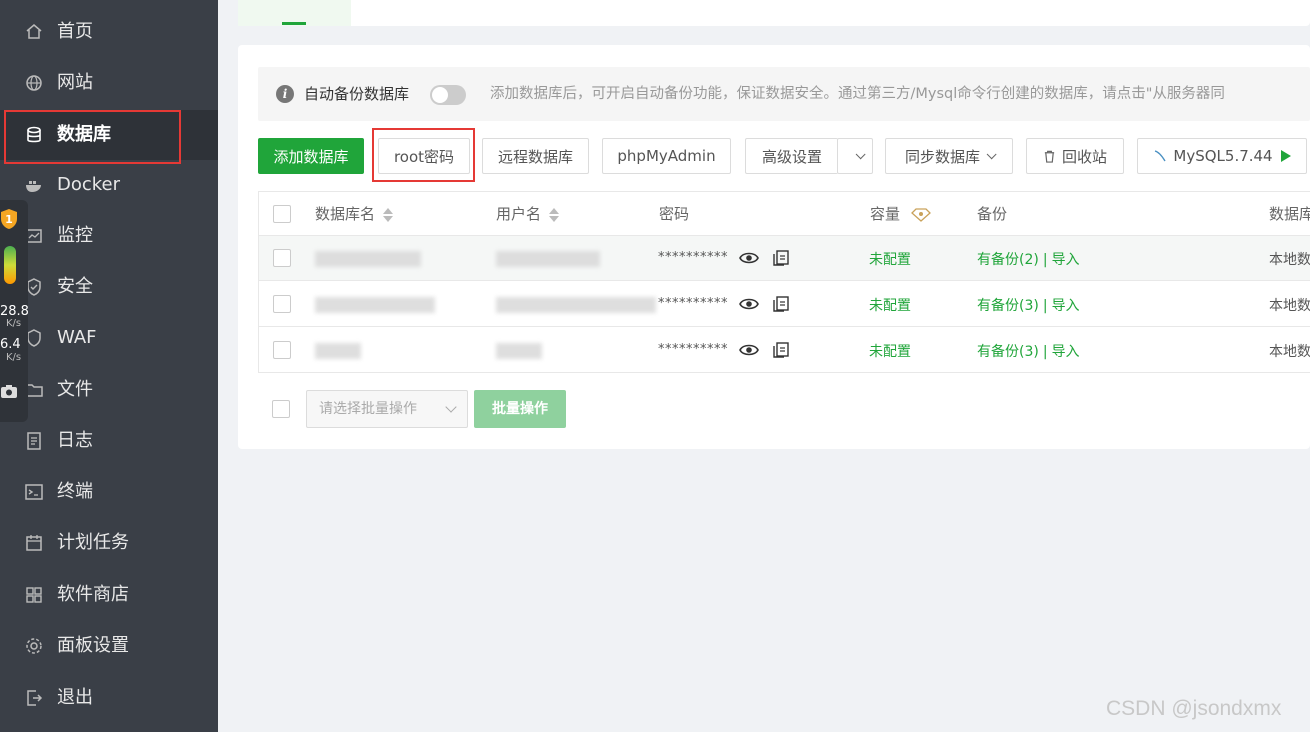 This screenshot has width=1310, height=732. What do you see at coordinates (282, 214) in the screenshot?
I see `select-all-checkbox` at bounding box center [282, 214].